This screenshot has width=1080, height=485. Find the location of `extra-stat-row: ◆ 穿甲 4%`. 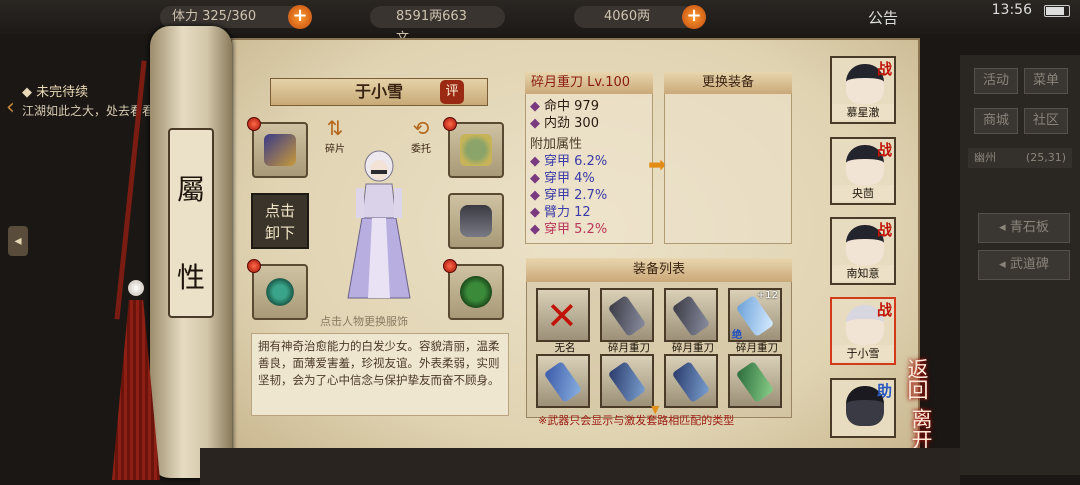

extra-stat-row: ◆ 穿甲 4% is located at coordinates (562, 178).